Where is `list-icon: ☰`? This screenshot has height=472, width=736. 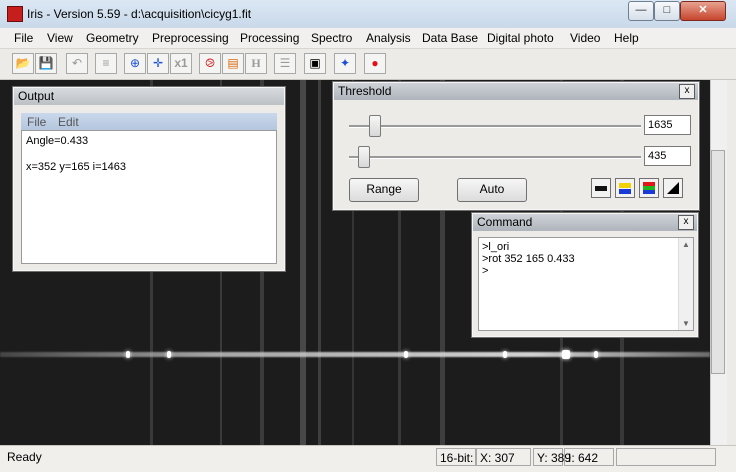
list-icon: ☰ is located at coordinates (285, 63).